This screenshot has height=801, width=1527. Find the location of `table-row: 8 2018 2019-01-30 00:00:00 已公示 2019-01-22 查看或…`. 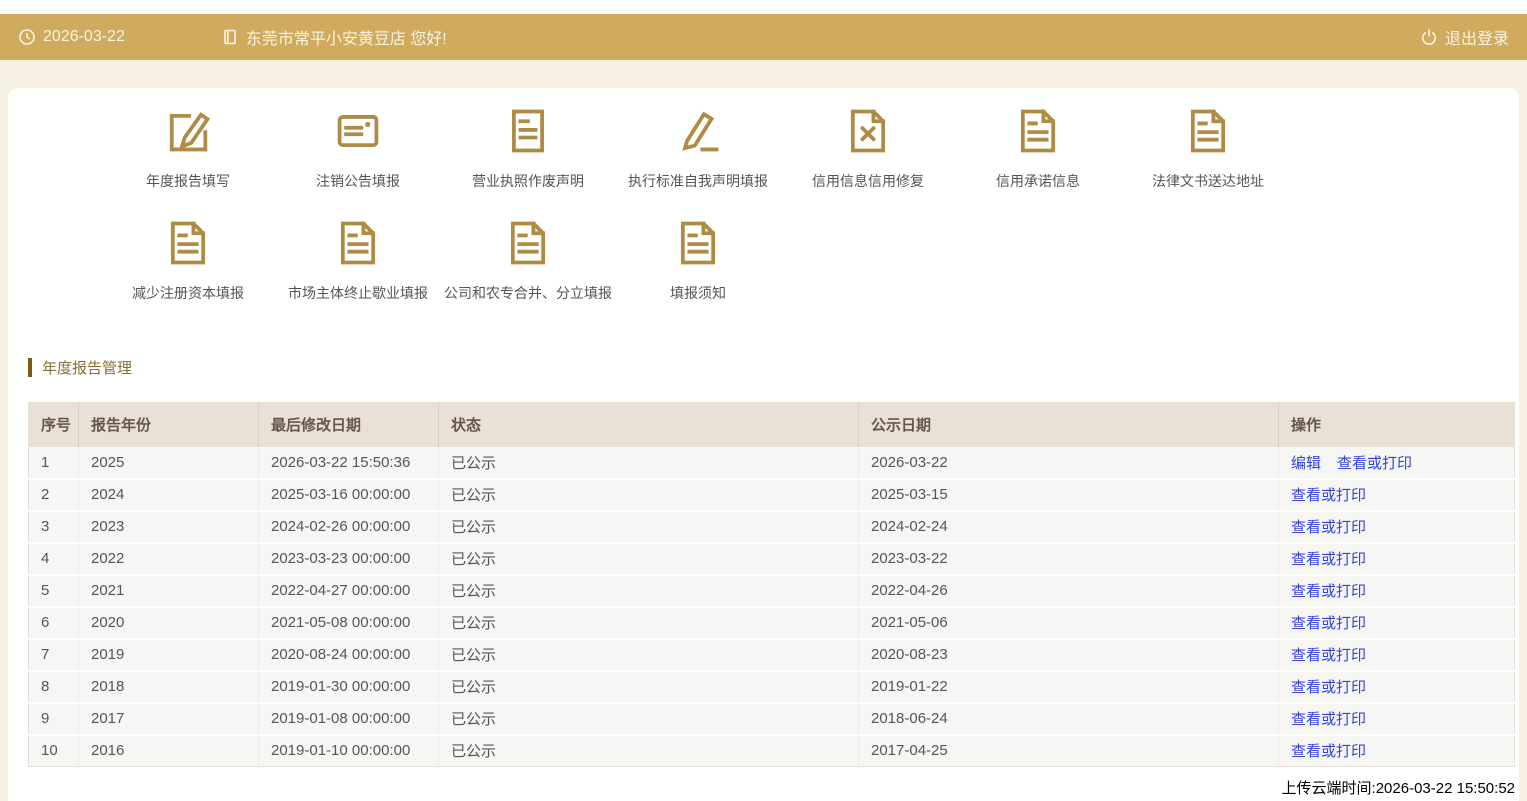

table-row: 8 2018 2019-01-30 00:00:00 已公示 2019-01-22 查看或… is located at coordinates (771, 687).